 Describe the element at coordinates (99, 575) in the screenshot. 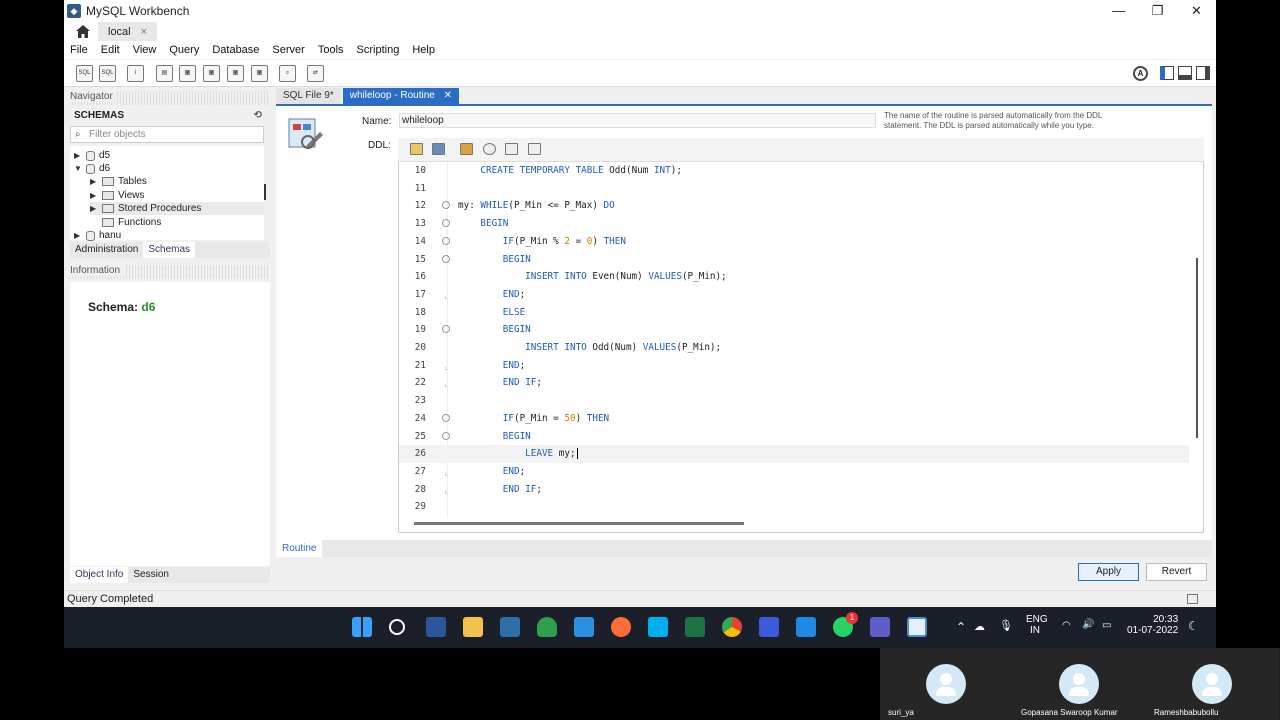

I see `tab-object-info: Object Info` at that location.